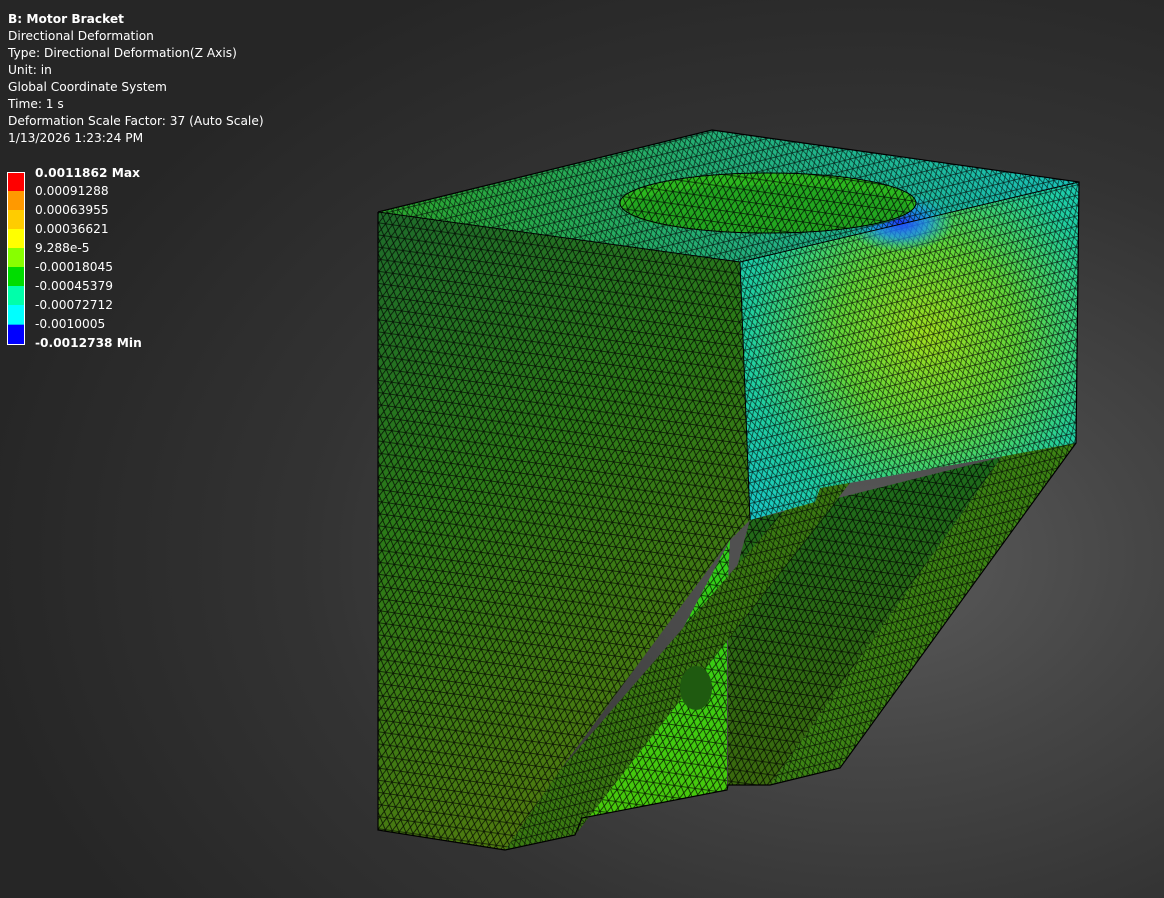 This screenshot has height=898, width=1164. I want to click on result-time: Time: 1 s, so click(36, 104).